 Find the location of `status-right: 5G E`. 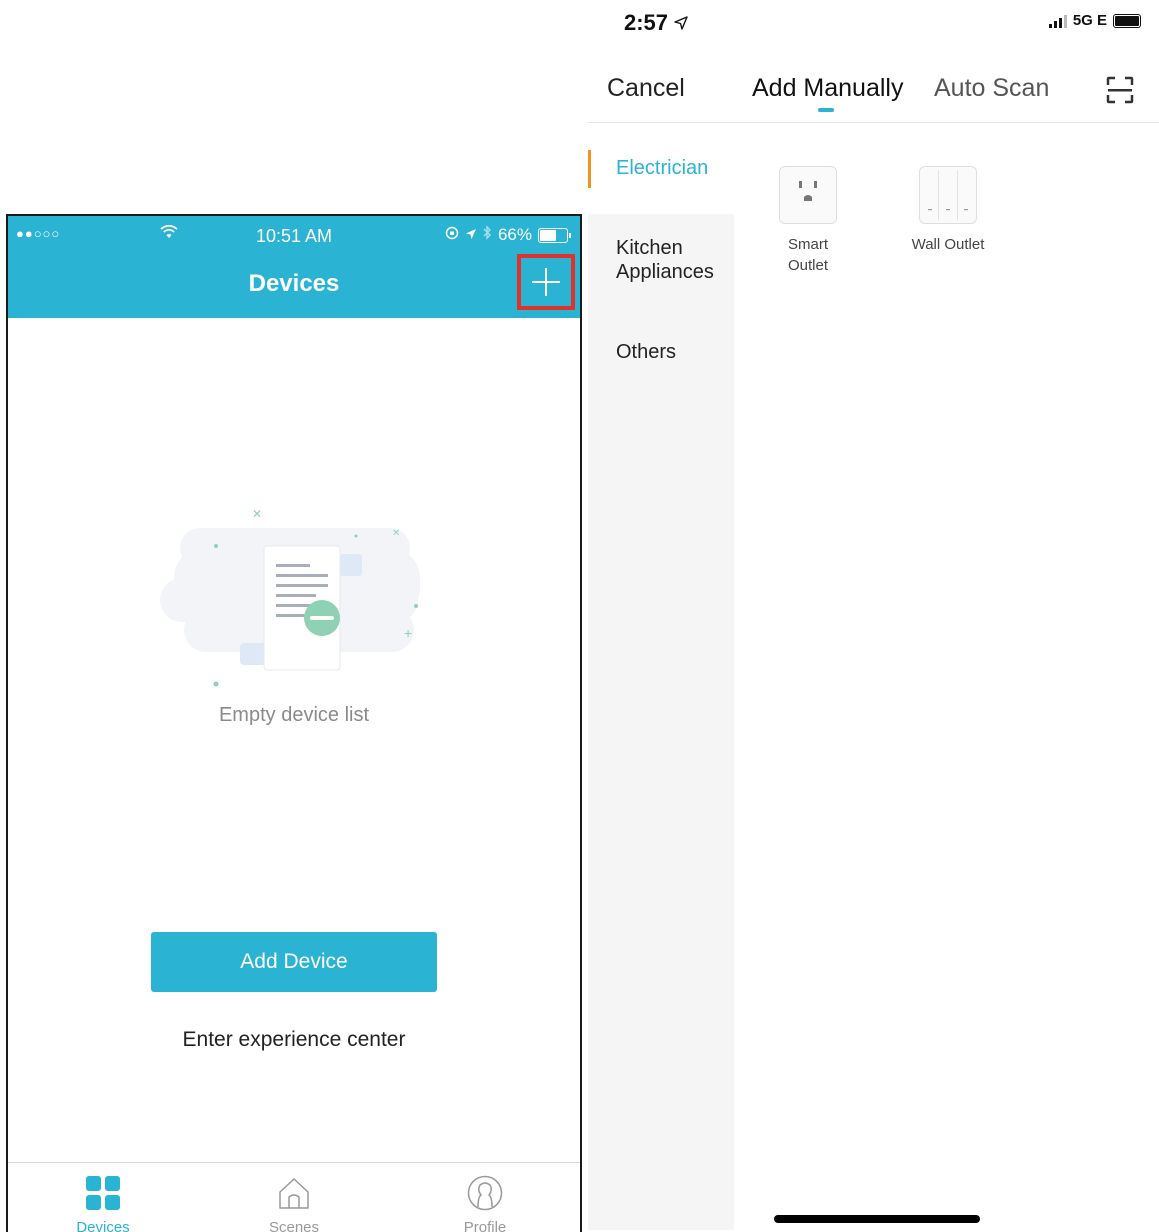

status-right: 5G E is located at coordinates (1094, 20).